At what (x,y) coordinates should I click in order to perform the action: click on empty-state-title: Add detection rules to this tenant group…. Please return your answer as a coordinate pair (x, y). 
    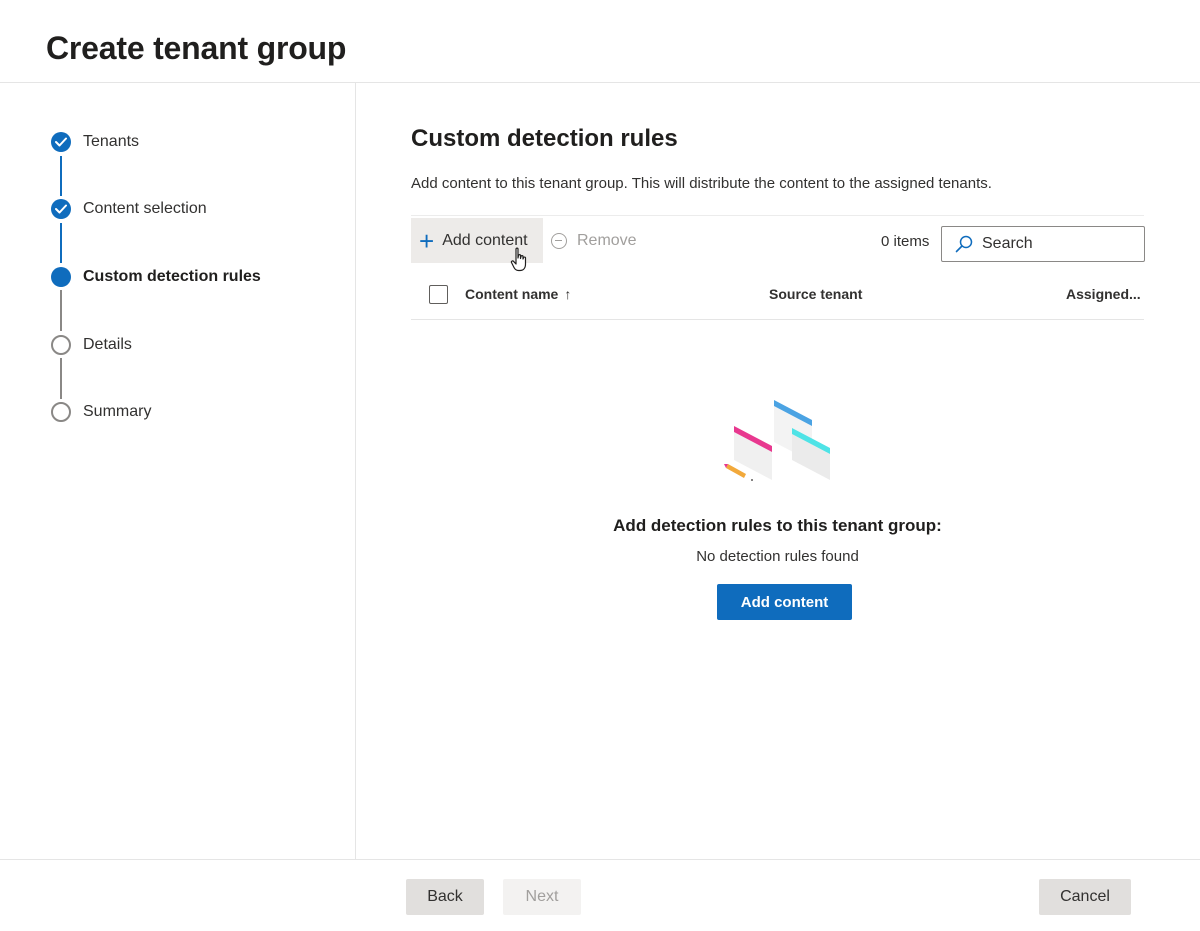
    Looking at the image, I should click on (777, 525).